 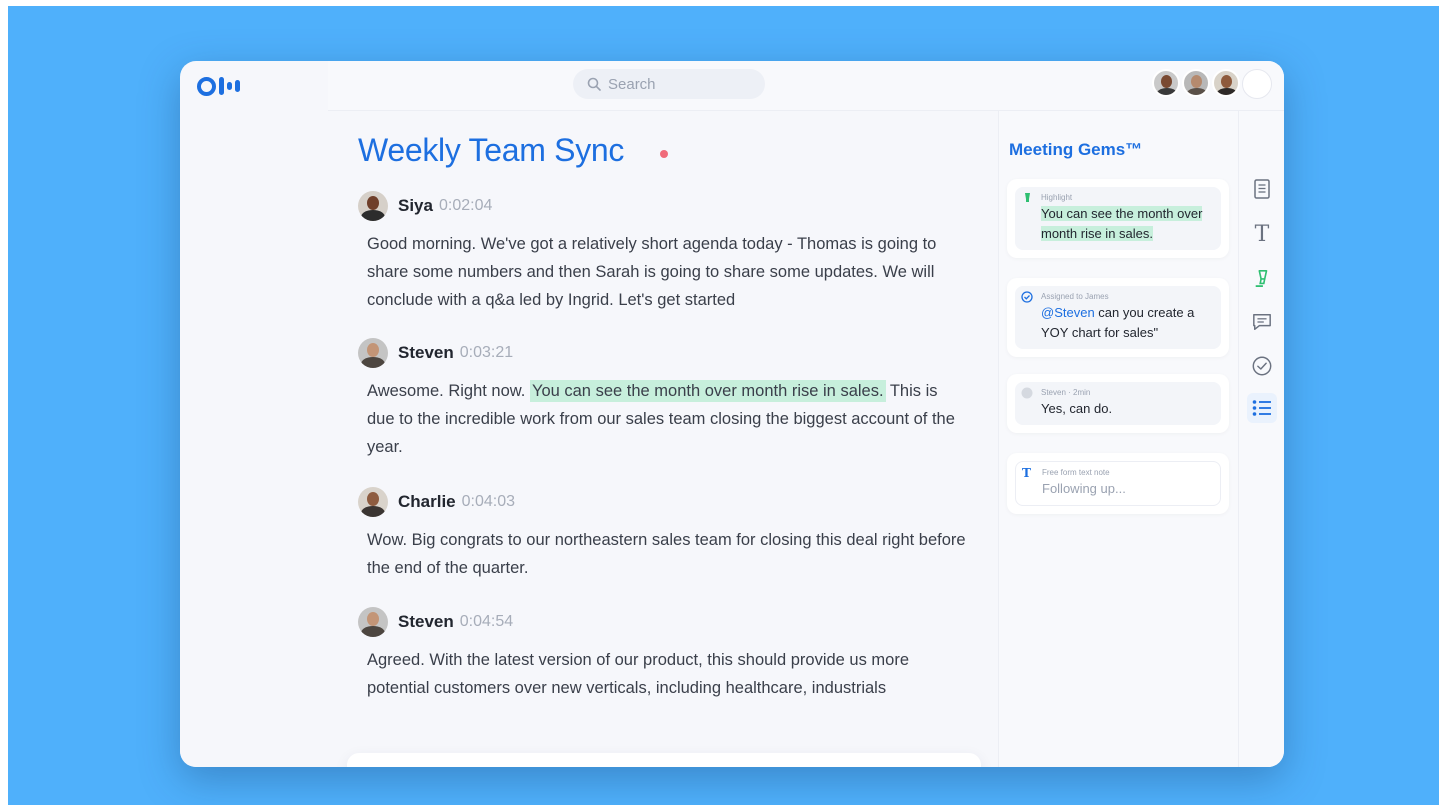 I want to click on comment-icon, so click(x=1262, y=322).